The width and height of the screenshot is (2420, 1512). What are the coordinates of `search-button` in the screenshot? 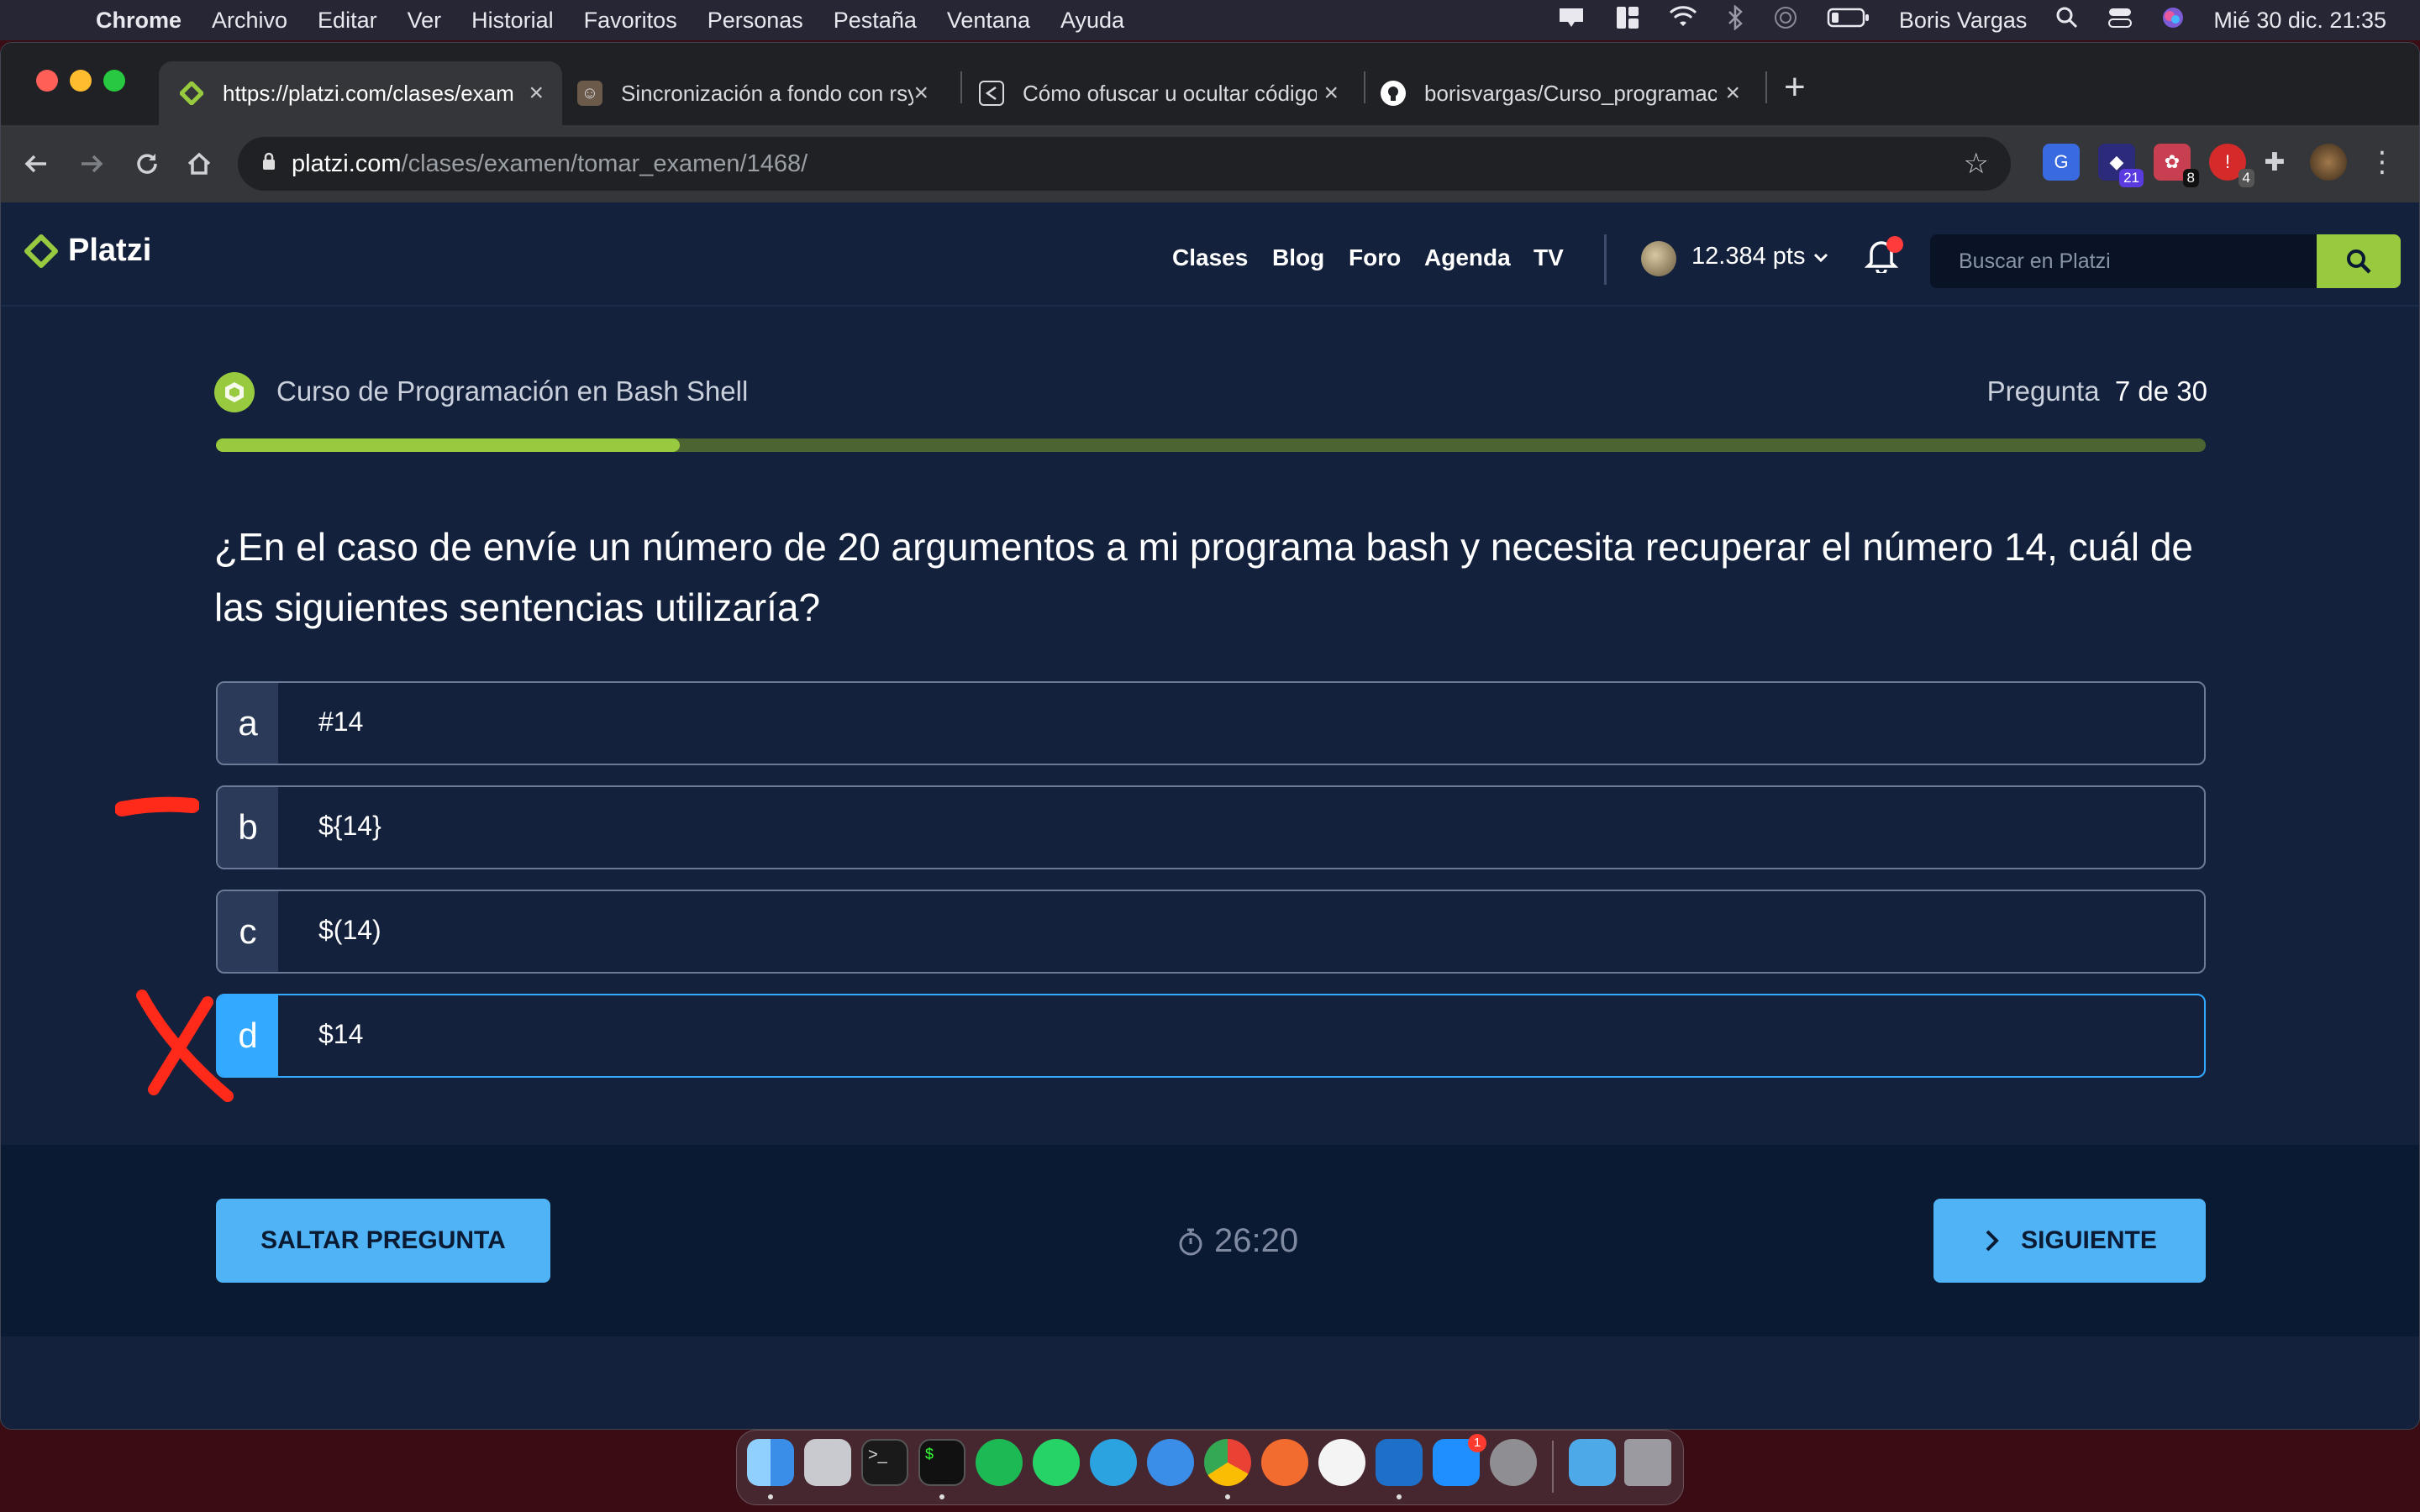 It's located at (2359, 261).